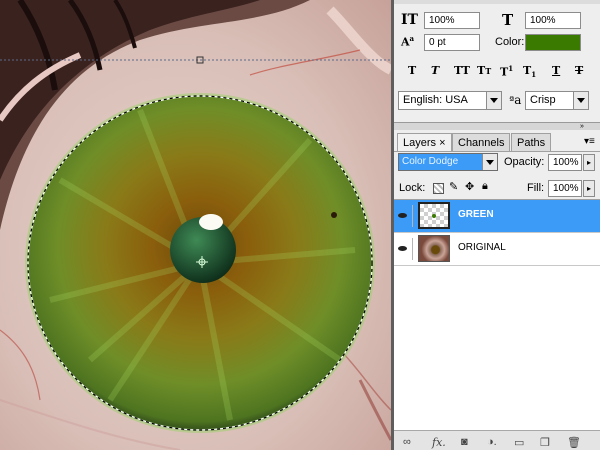 The width and height of the screenshot is (600, 450). I want to click on new-group-icon: ▭, so click(519, 442).